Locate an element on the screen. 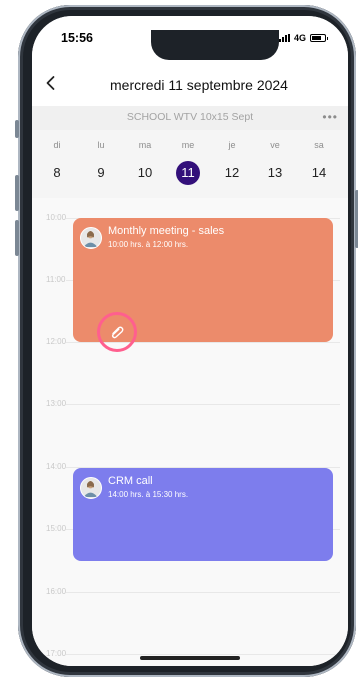  day-name: lu is located at coordinates (101, 145).